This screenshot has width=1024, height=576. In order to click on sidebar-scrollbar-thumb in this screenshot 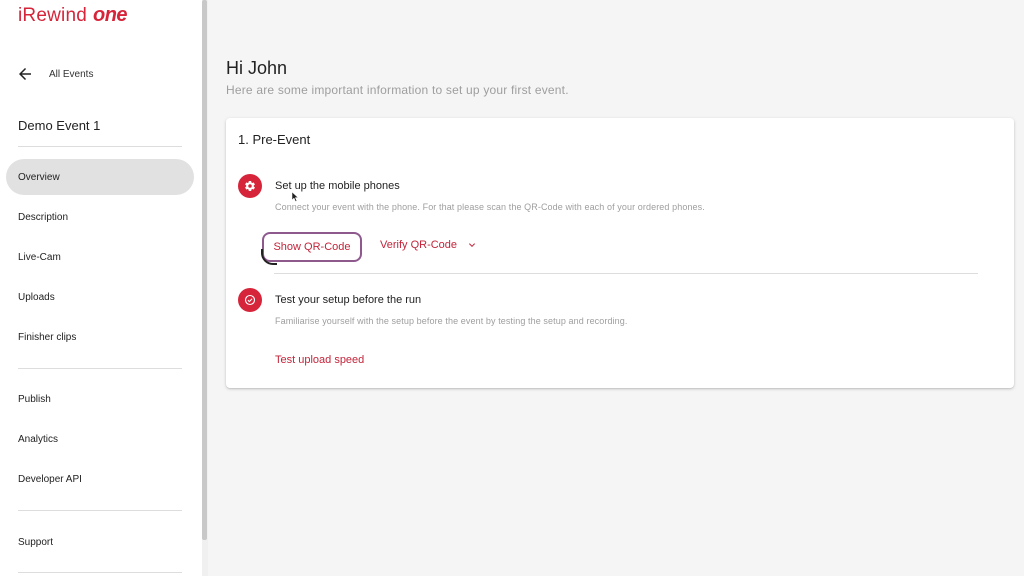, I will do `click(204, 270)`.